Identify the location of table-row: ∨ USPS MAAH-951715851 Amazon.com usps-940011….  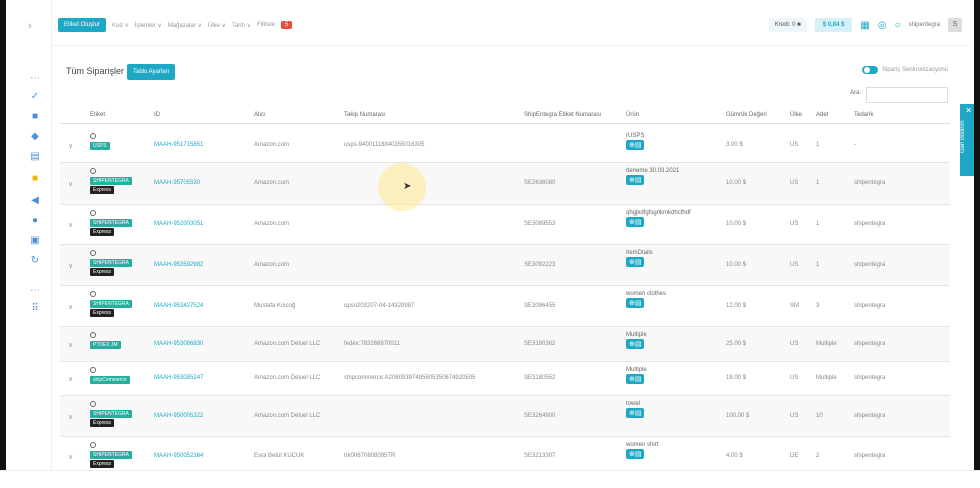
(505, 145).